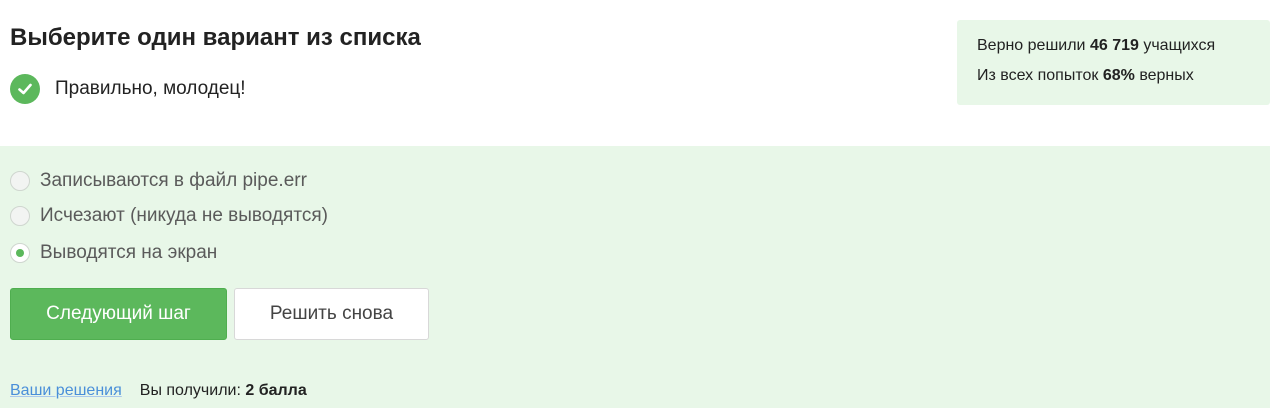 This screenshot has height=408, width=1280. I want to click on question-heading: Выберите один вариант из списка, so click(215, 37).